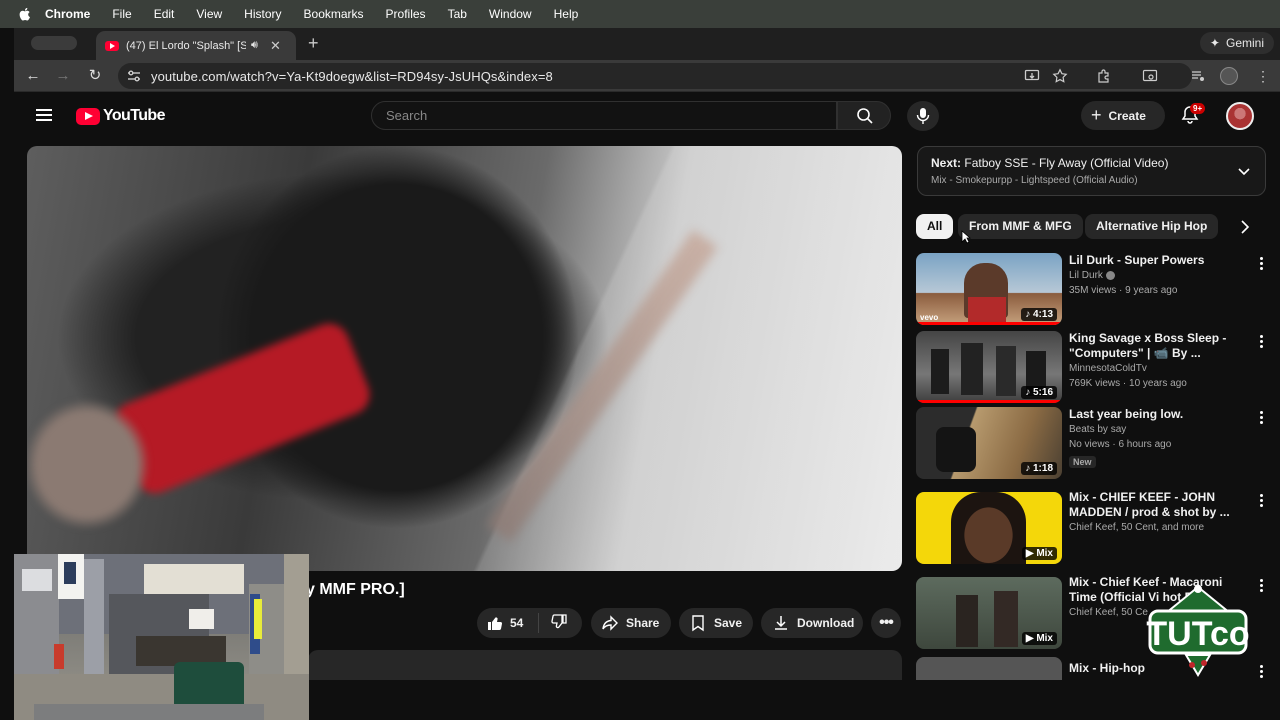 Image resolution: width=1280 pixels, height=720 pixels. I want to click on channel-name: Chief Keef, 50 Cent, and more, so click(1154, 527).